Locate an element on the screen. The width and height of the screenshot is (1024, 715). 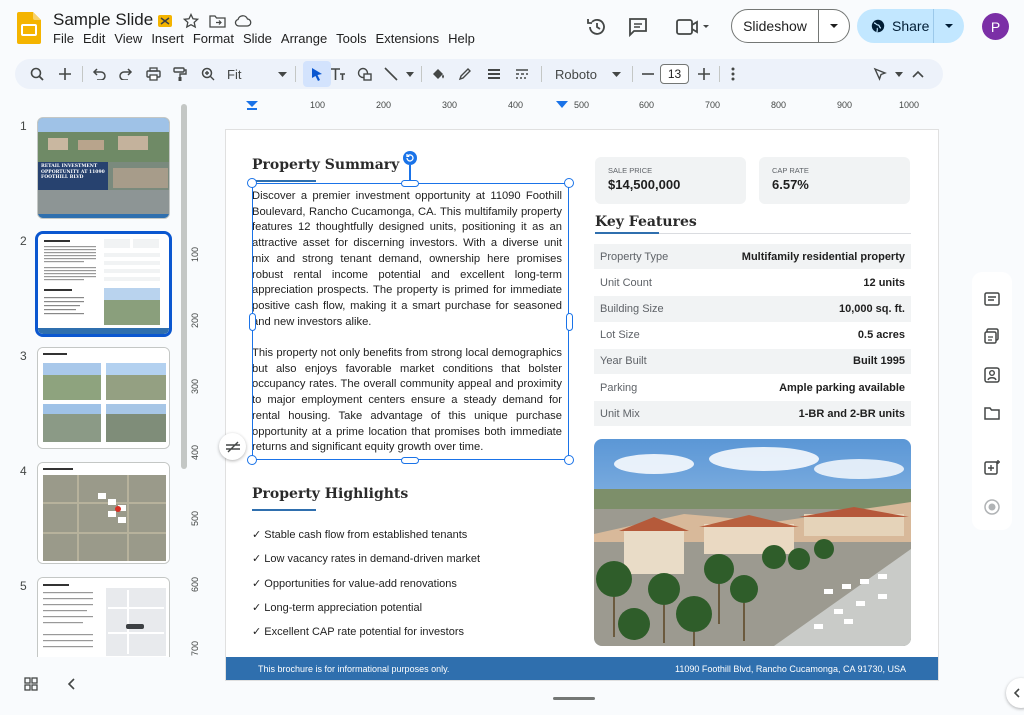
undo-icon is located at coordinates (99, 74).